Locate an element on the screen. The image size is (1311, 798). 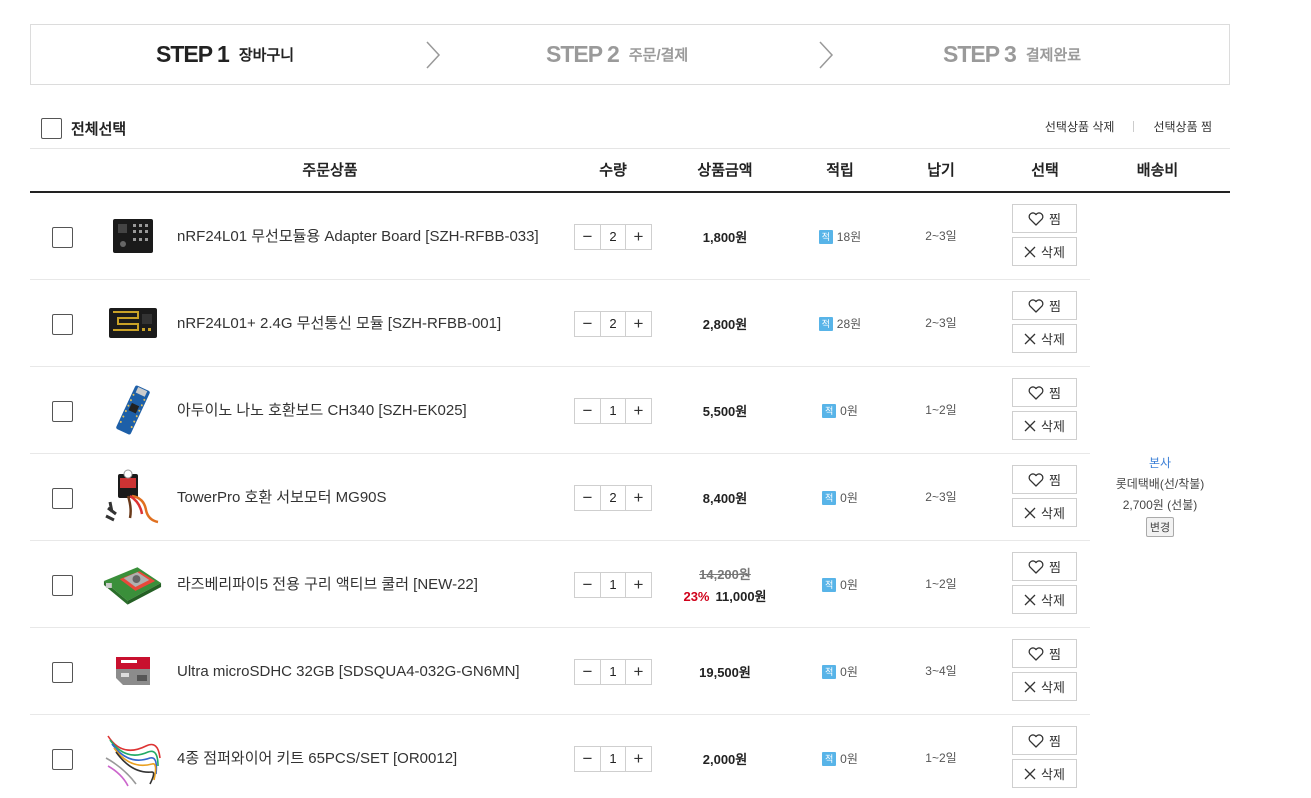
product-name: 라즈베리파이5 전용 구리 액티브 쿨러 [NEW-22] is located at coordinates (327, 584).